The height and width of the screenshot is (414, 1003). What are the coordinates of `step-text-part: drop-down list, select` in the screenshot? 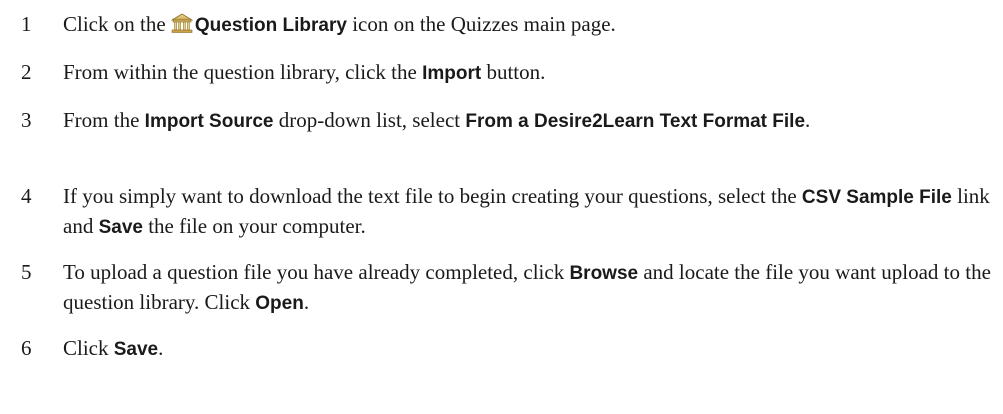 It's located at (369, 120).